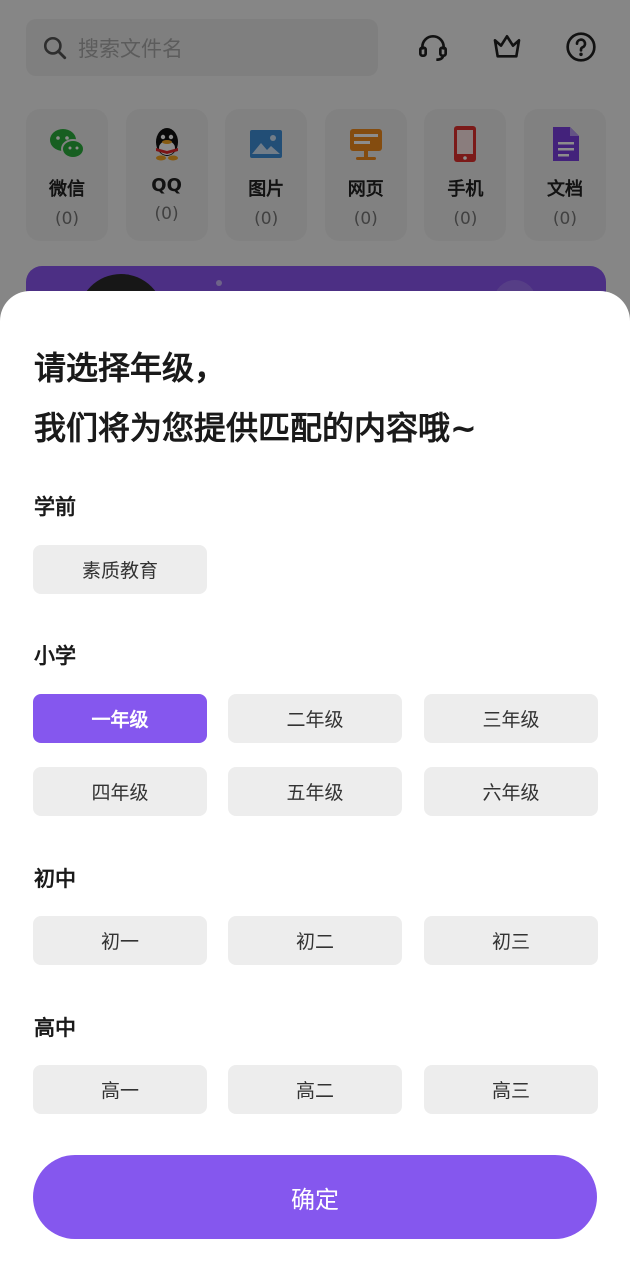 Image resolution: width=630 pixels, height=1280 pixels. I want to click on grade-option: 初二, so click(315, 940).